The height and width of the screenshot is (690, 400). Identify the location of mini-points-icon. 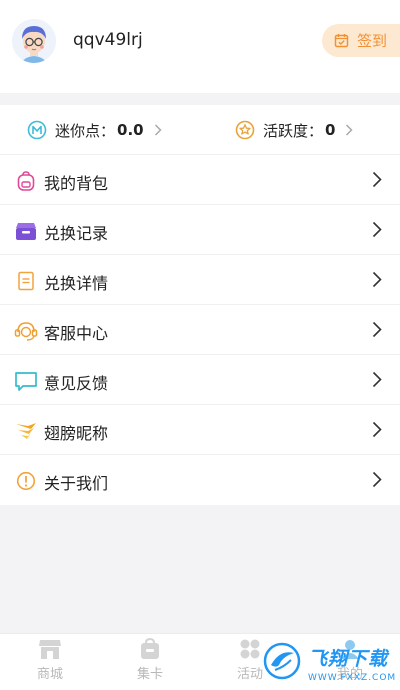
(37, 130).